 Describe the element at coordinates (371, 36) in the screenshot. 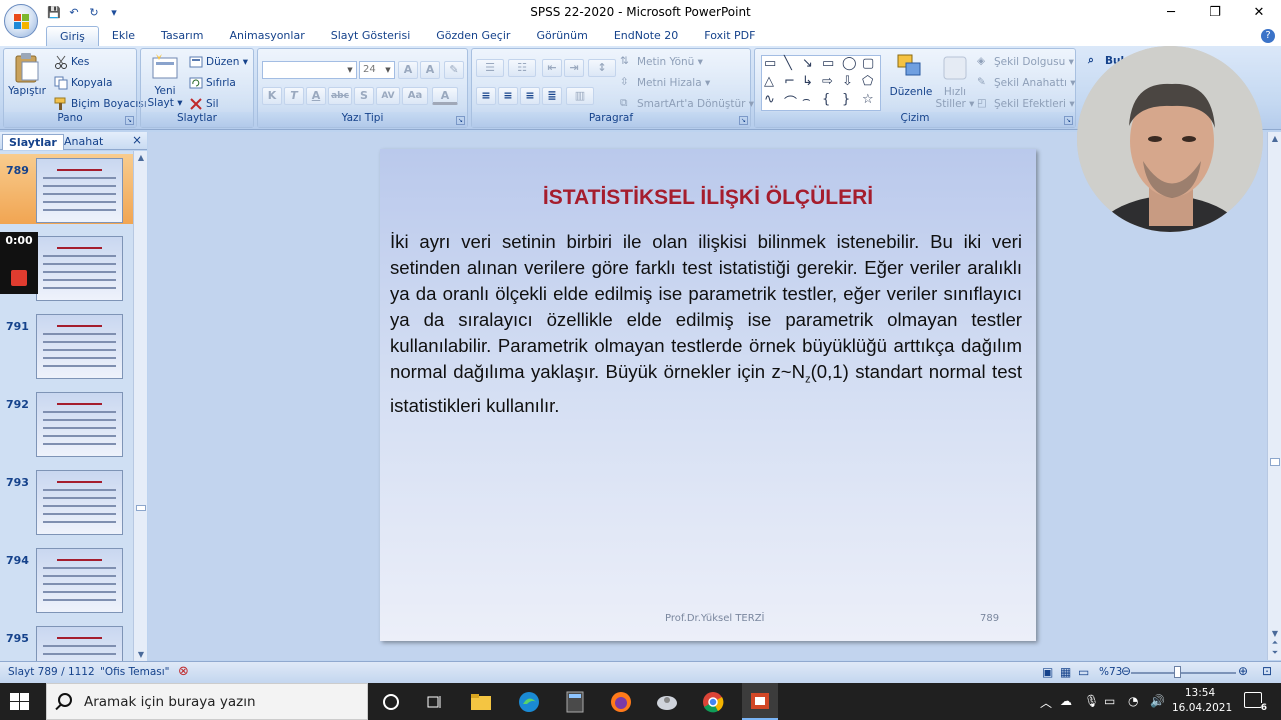

I see `tab-4: Slayt Gösterisi` at that location.